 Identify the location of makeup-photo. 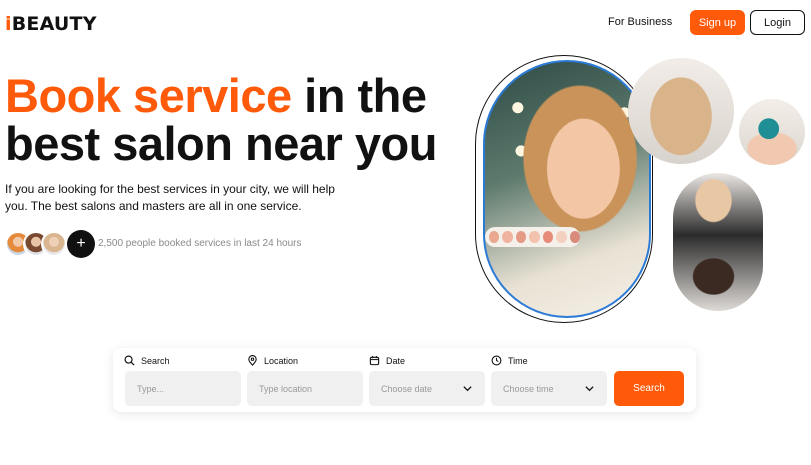
(567, 189).